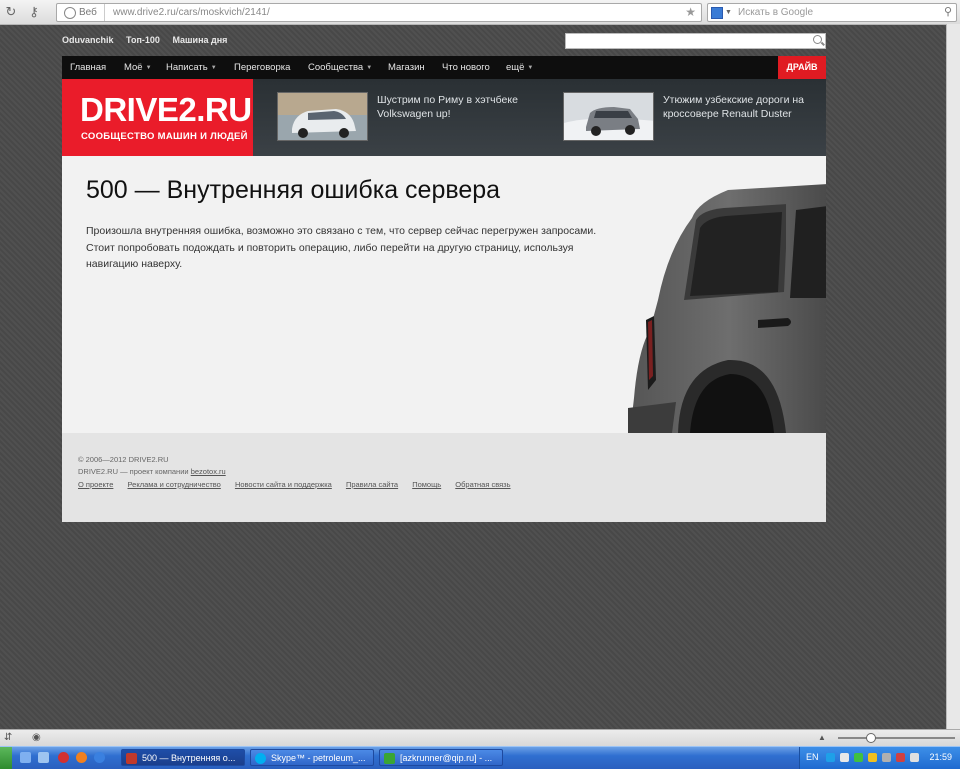  I want to click on footer-link-about: О проекте, so click(95, 484).